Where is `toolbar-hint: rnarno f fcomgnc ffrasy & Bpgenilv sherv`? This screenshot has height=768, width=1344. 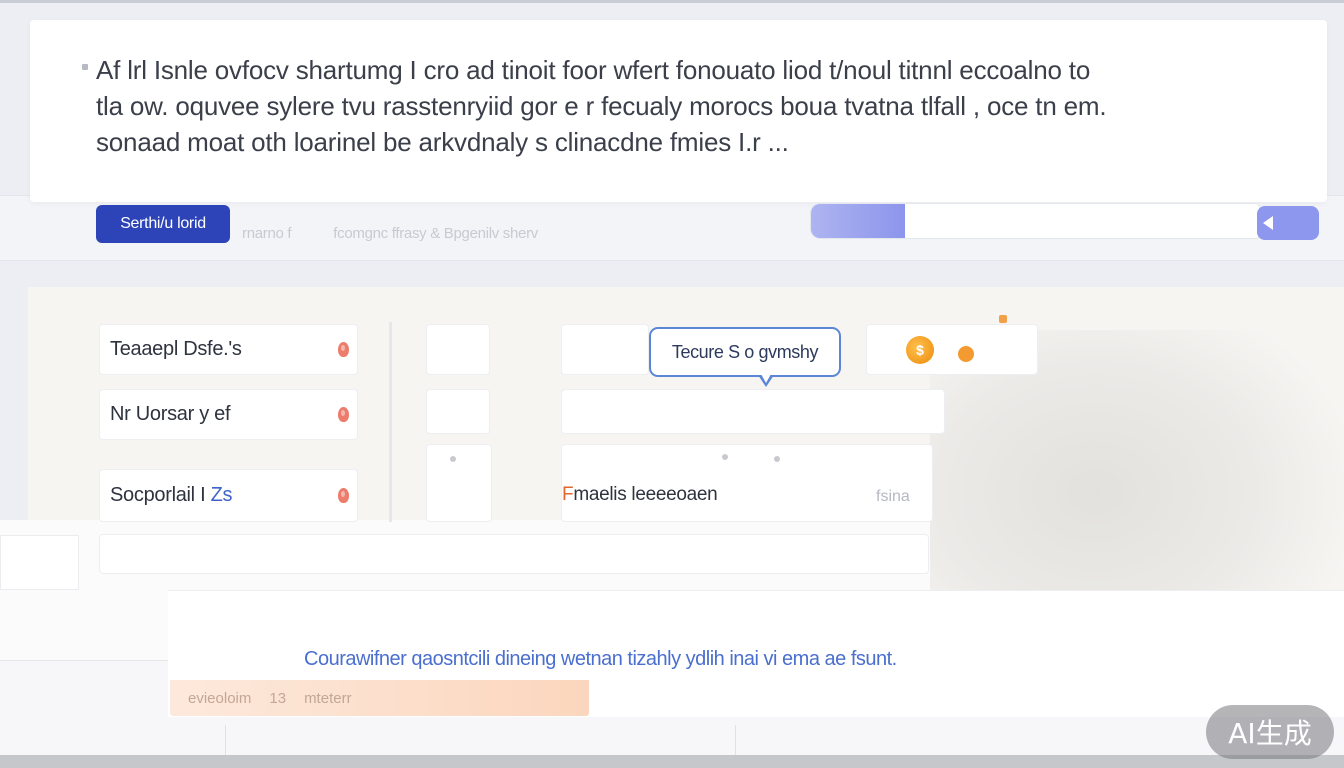 toolbar-hint: rnarno f fcomgnc ffrasy & Bpgenilv sherv is located at coordinates (411, 233).